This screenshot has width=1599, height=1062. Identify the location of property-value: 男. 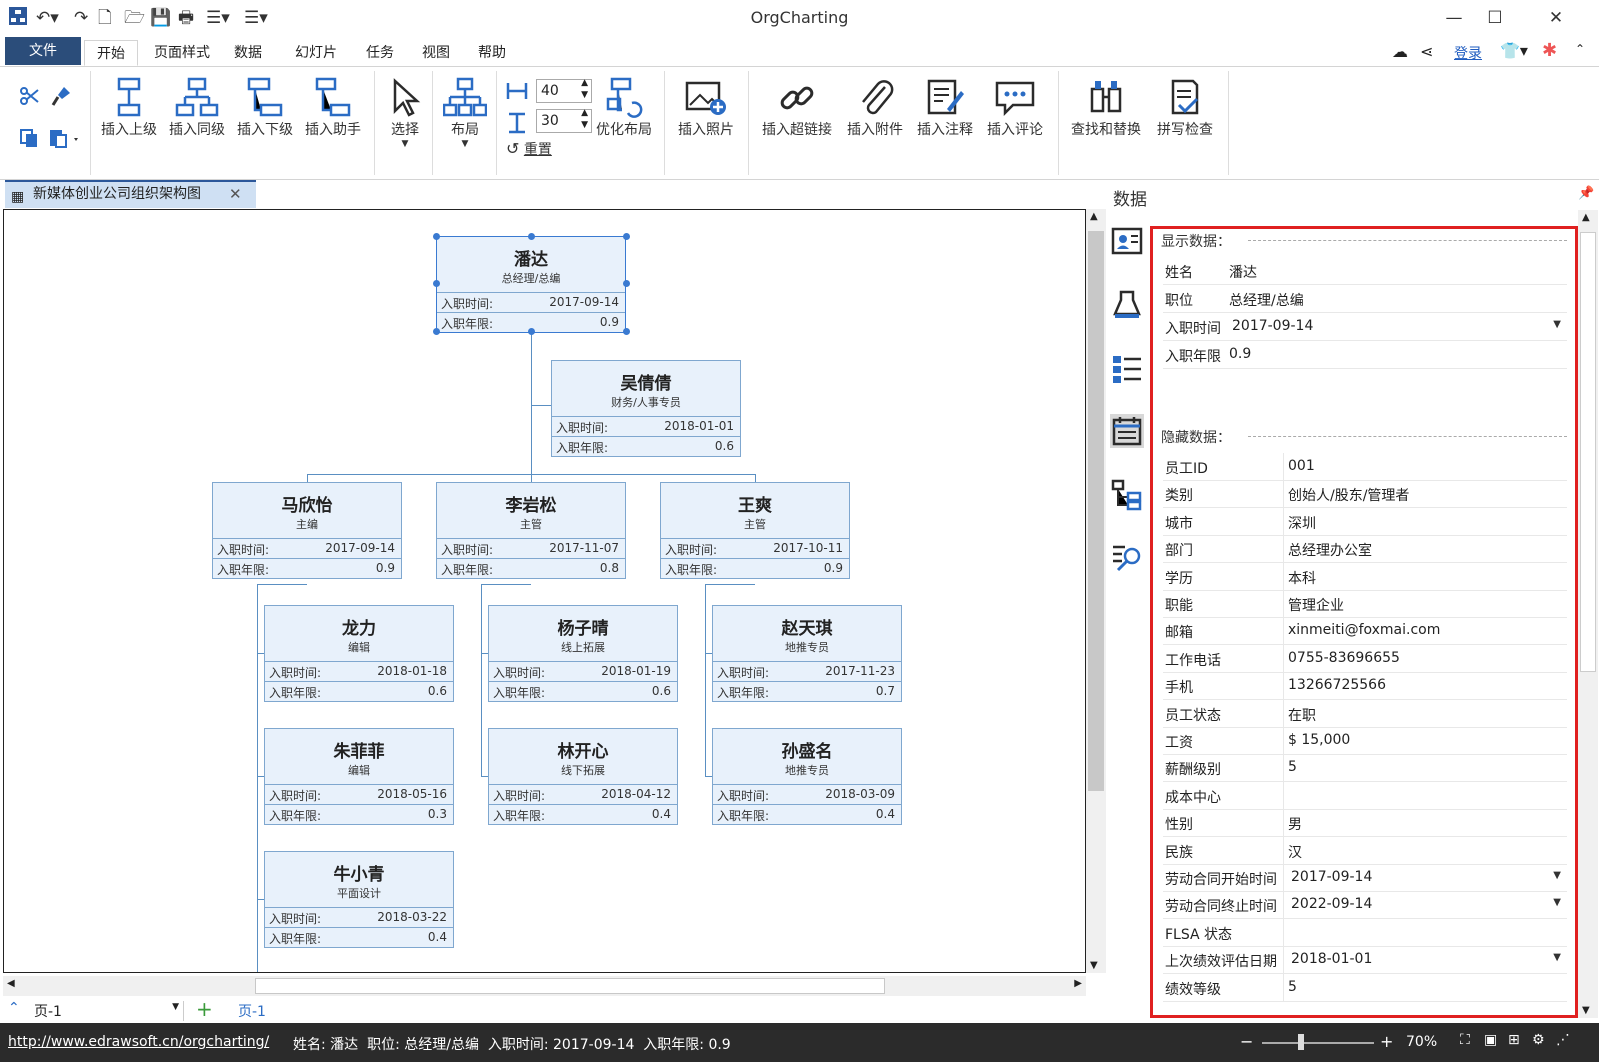
(1295, 824).